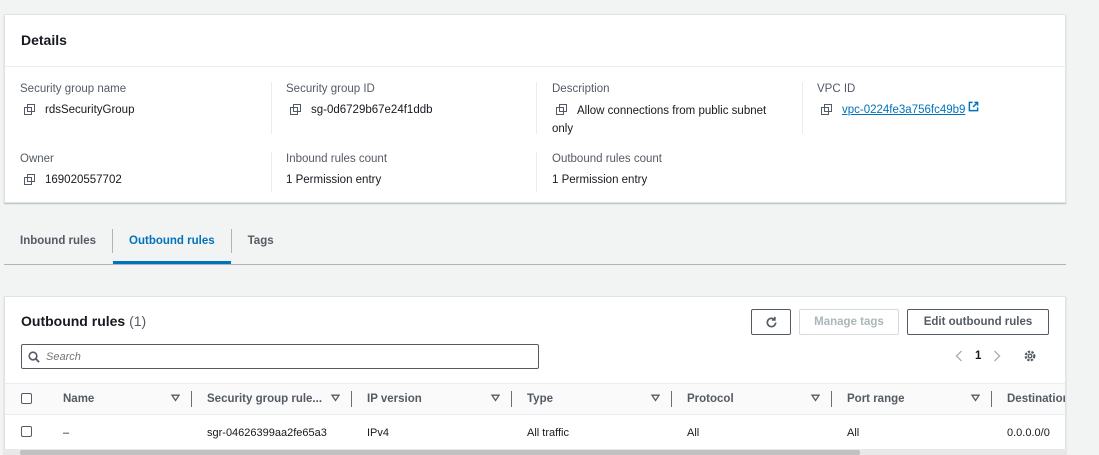  I want to click on outbound-count-label: Outbound rules count, so click(607, 159).